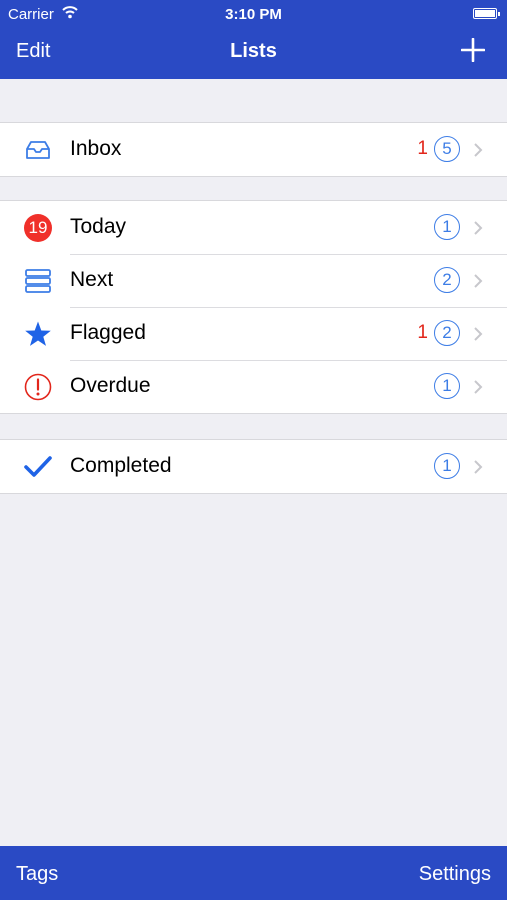  Describe the element at coordinates (98, 226) in the screenshot. I see `list-label: Today` at that location.